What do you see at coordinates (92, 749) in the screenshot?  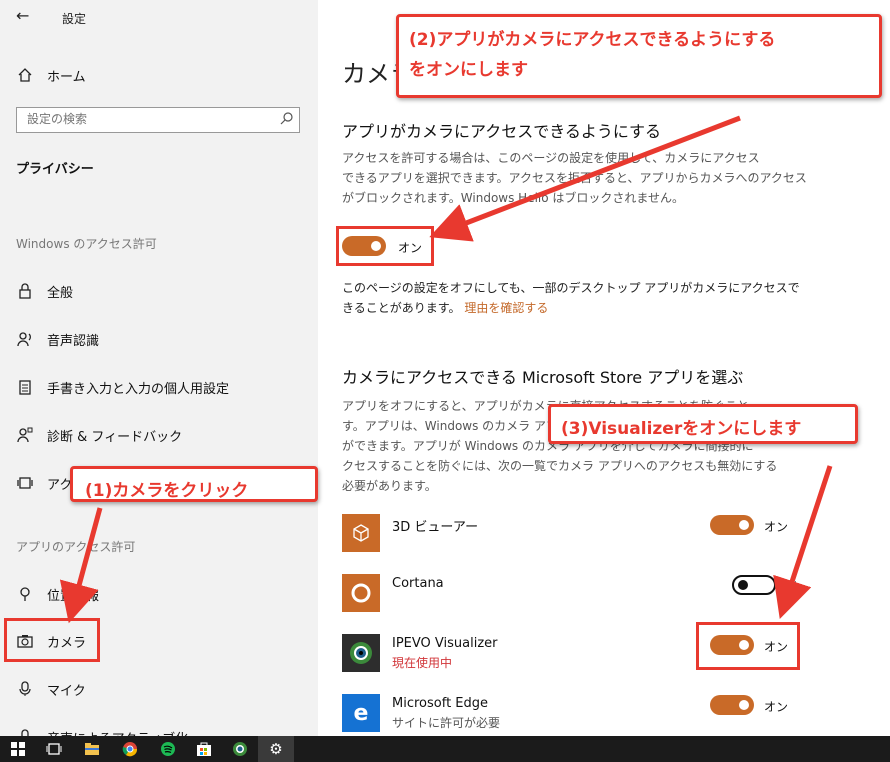 I see `file-explorer-icon` at bounding box center [92, 749].